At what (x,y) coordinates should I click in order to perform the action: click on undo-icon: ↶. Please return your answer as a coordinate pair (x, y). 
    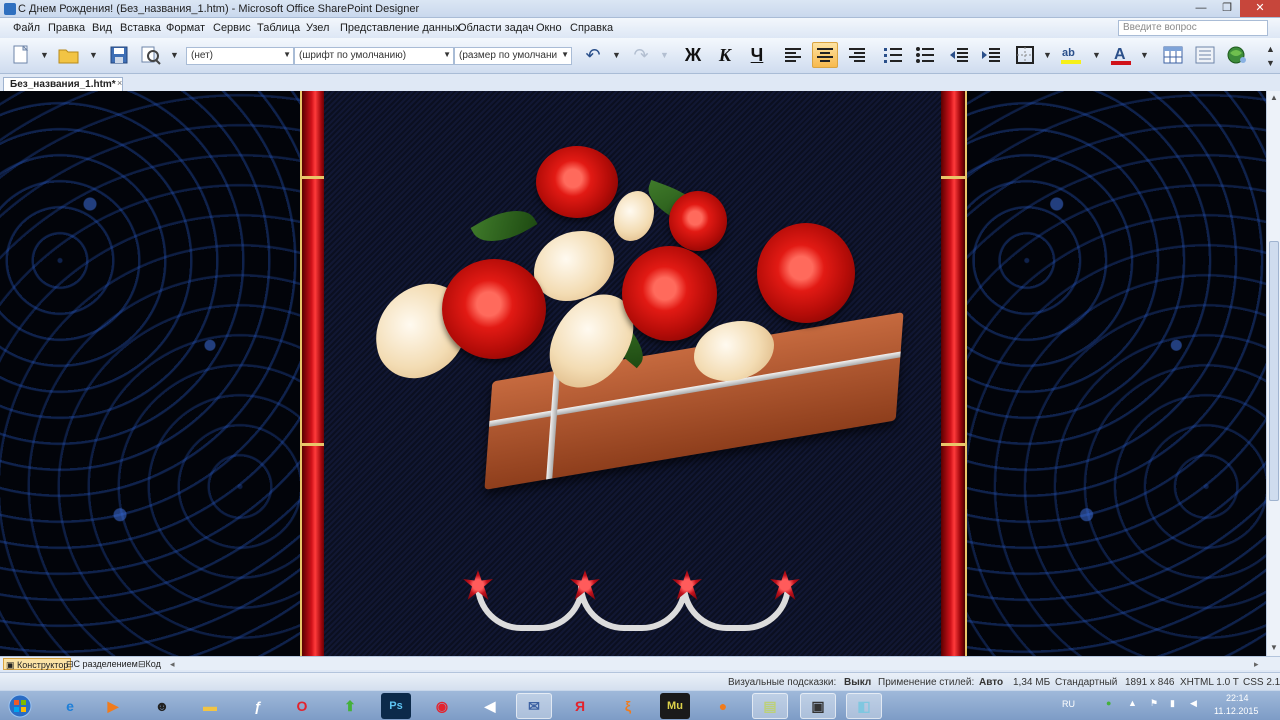
    Looking at the image, I should click on (593, 55).